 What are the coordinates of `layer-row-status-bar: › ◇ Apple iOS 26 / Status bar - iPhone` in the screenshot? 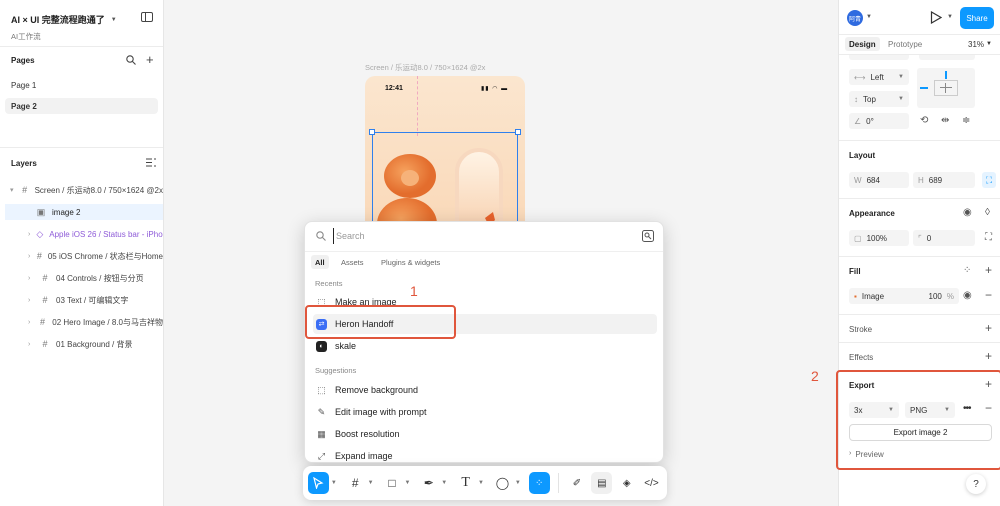 It's located at (81, 234).